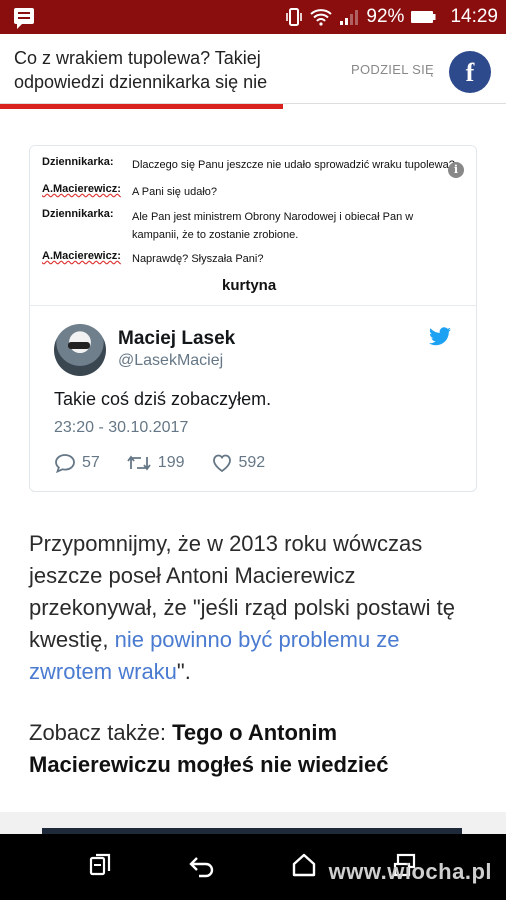  I want to click on clock: 14:29, so click(474, 16).